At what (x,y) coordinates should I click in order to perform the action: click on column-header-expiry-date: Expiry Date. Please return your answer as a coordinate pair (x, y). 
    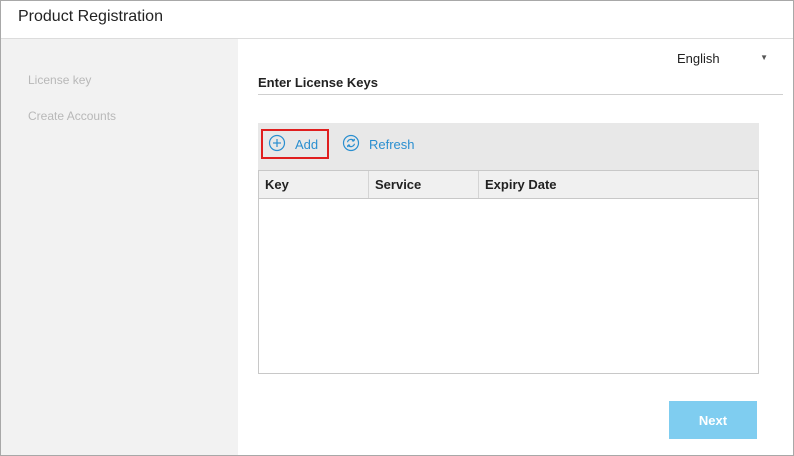
    Looking at the image, I should click on (618, 184).